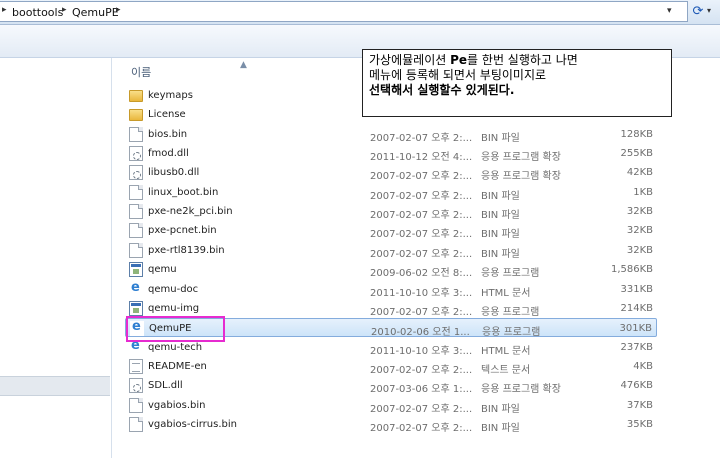 This screenshot has width=720, height=458. What do you see at coordinates (136, 288) in the screenshot?
I see `html-icon` at bounding box center [136, 288].